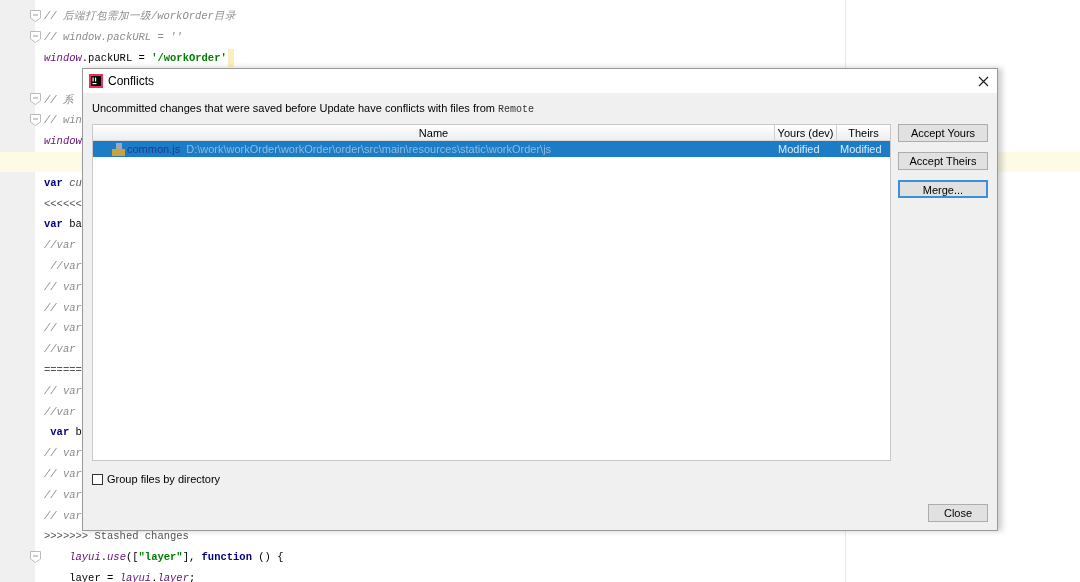 This screenshot has height=582, width=1080. I want to click on code-line: // 系, so click(59, 100).